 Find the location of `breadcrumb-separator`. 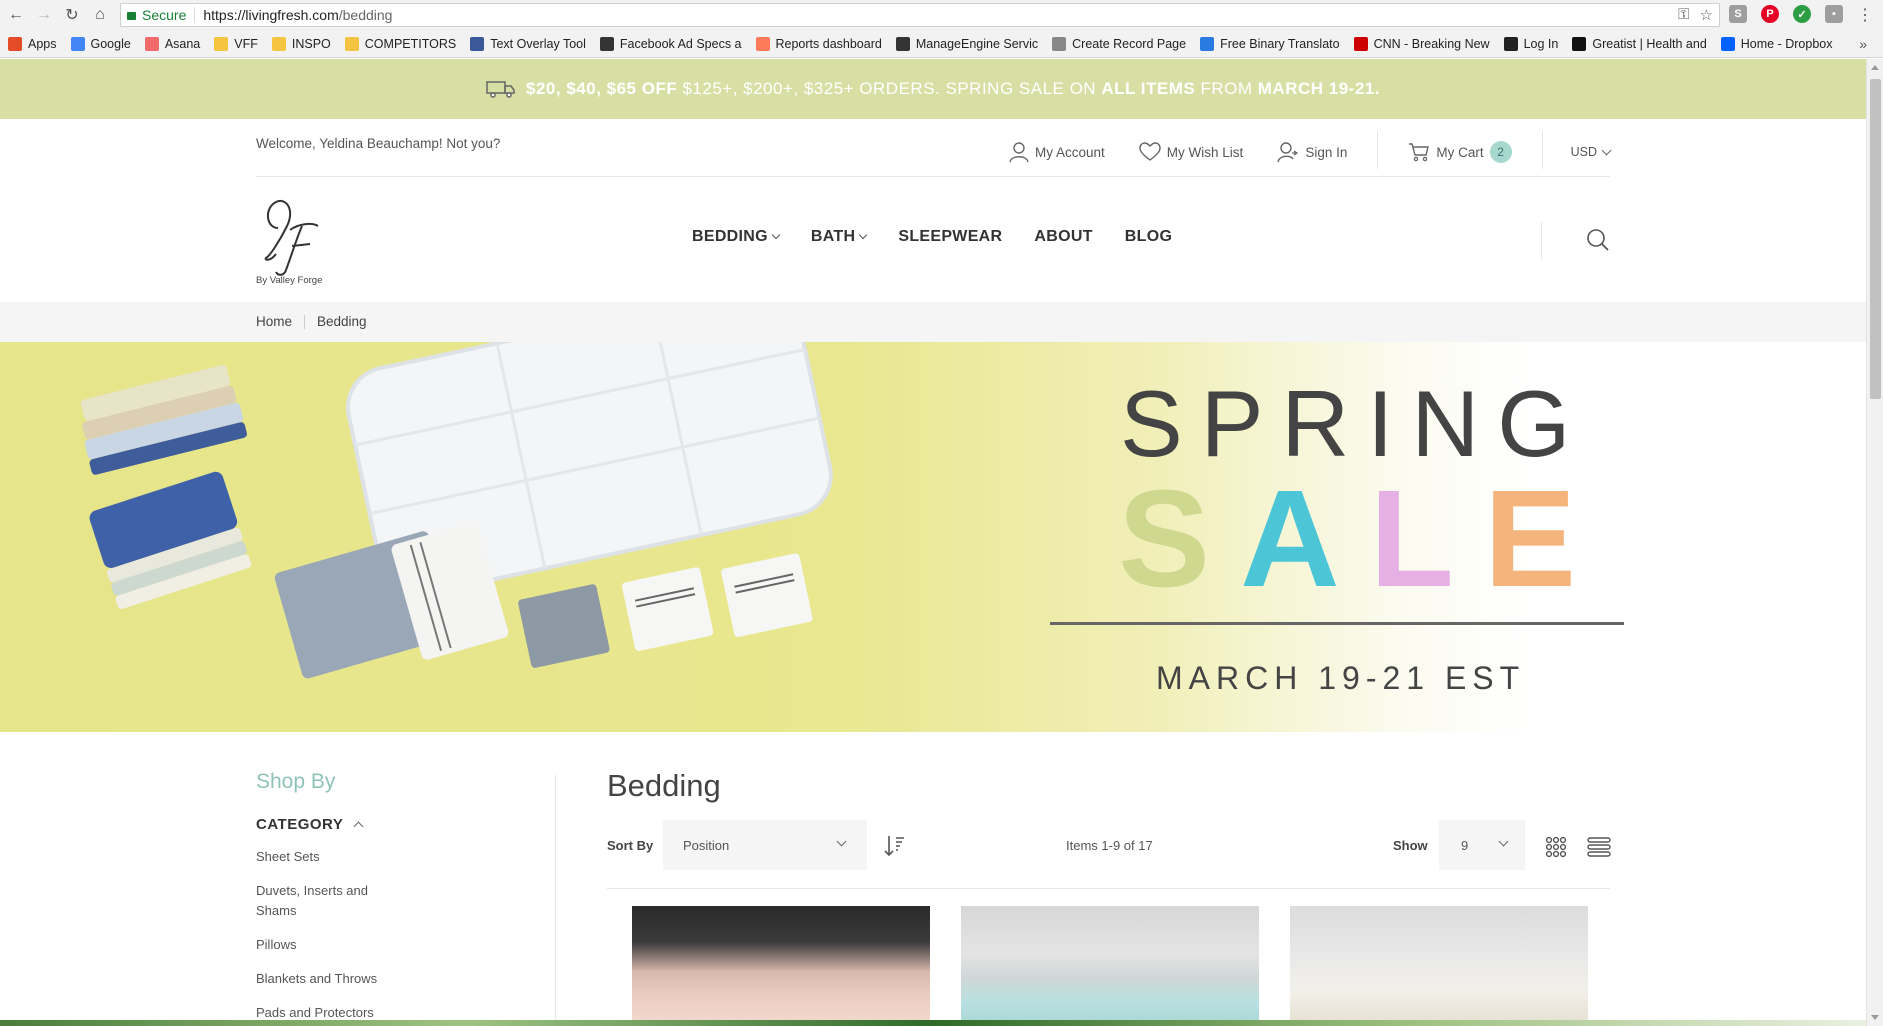

breadcrumb-separator is located at coordinates (305, 321).